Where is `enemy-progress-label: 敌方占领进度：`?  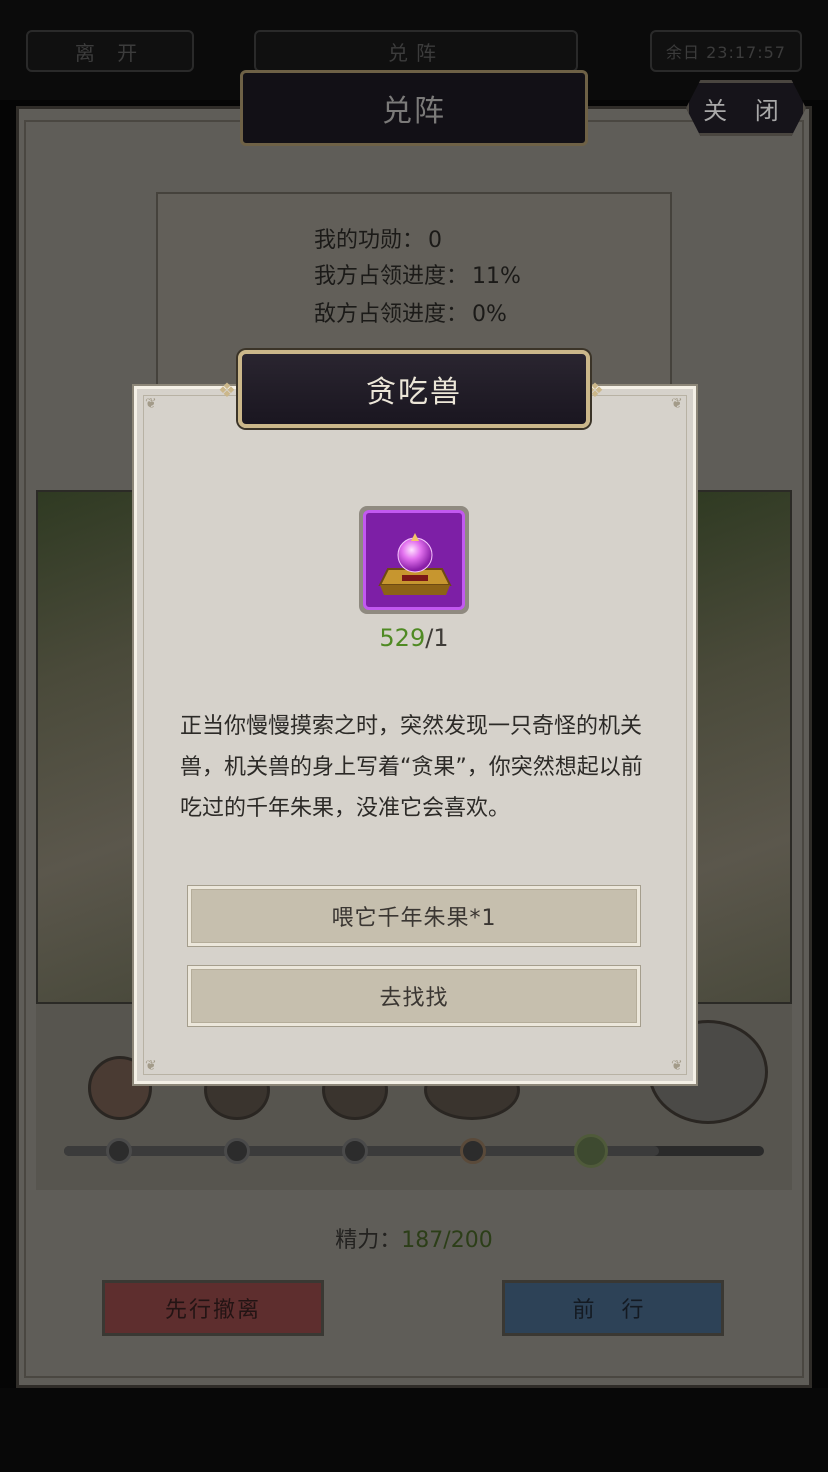 enemy-progress-label: 敌方占领进度： is located at coordinates (391, 314).